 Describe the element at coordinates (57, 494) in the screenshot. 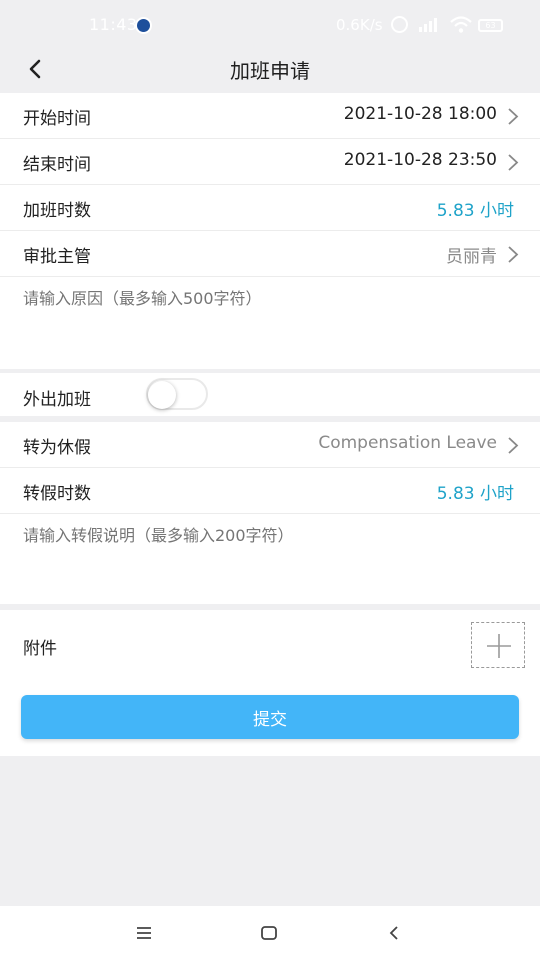

I see `leave-hours-label: 转假时数` at that location.